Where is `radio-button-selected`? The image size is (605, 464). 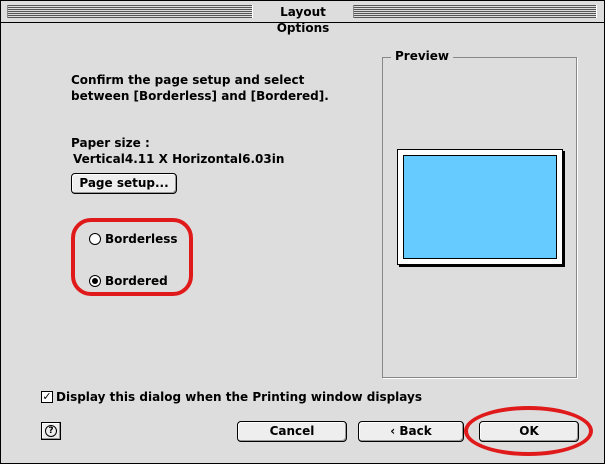 radio-button-selected is located at coordinates (95, 281).